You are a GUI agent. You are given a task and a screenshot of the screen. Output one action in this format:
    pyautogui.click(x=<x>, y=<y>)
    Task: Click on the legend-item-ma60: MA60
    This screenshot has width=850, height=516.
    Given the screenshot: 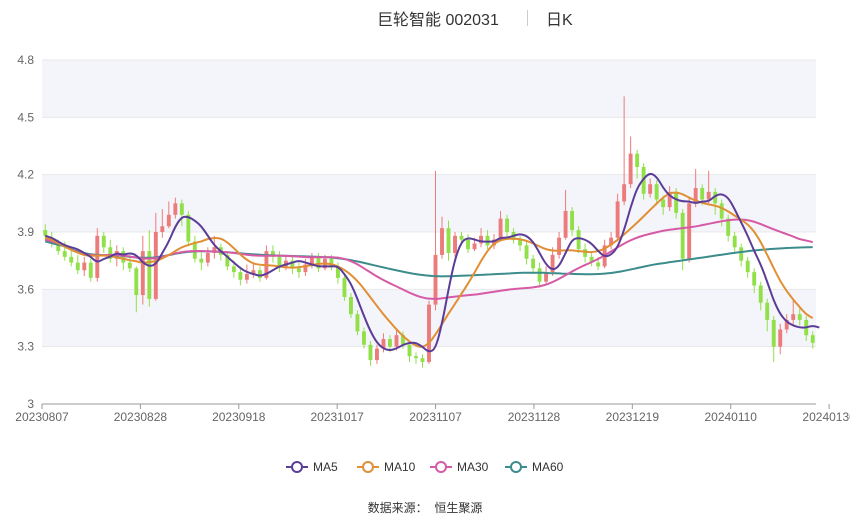 What is the action you would take?
    pyautogui.click(x=534, y=467)
    